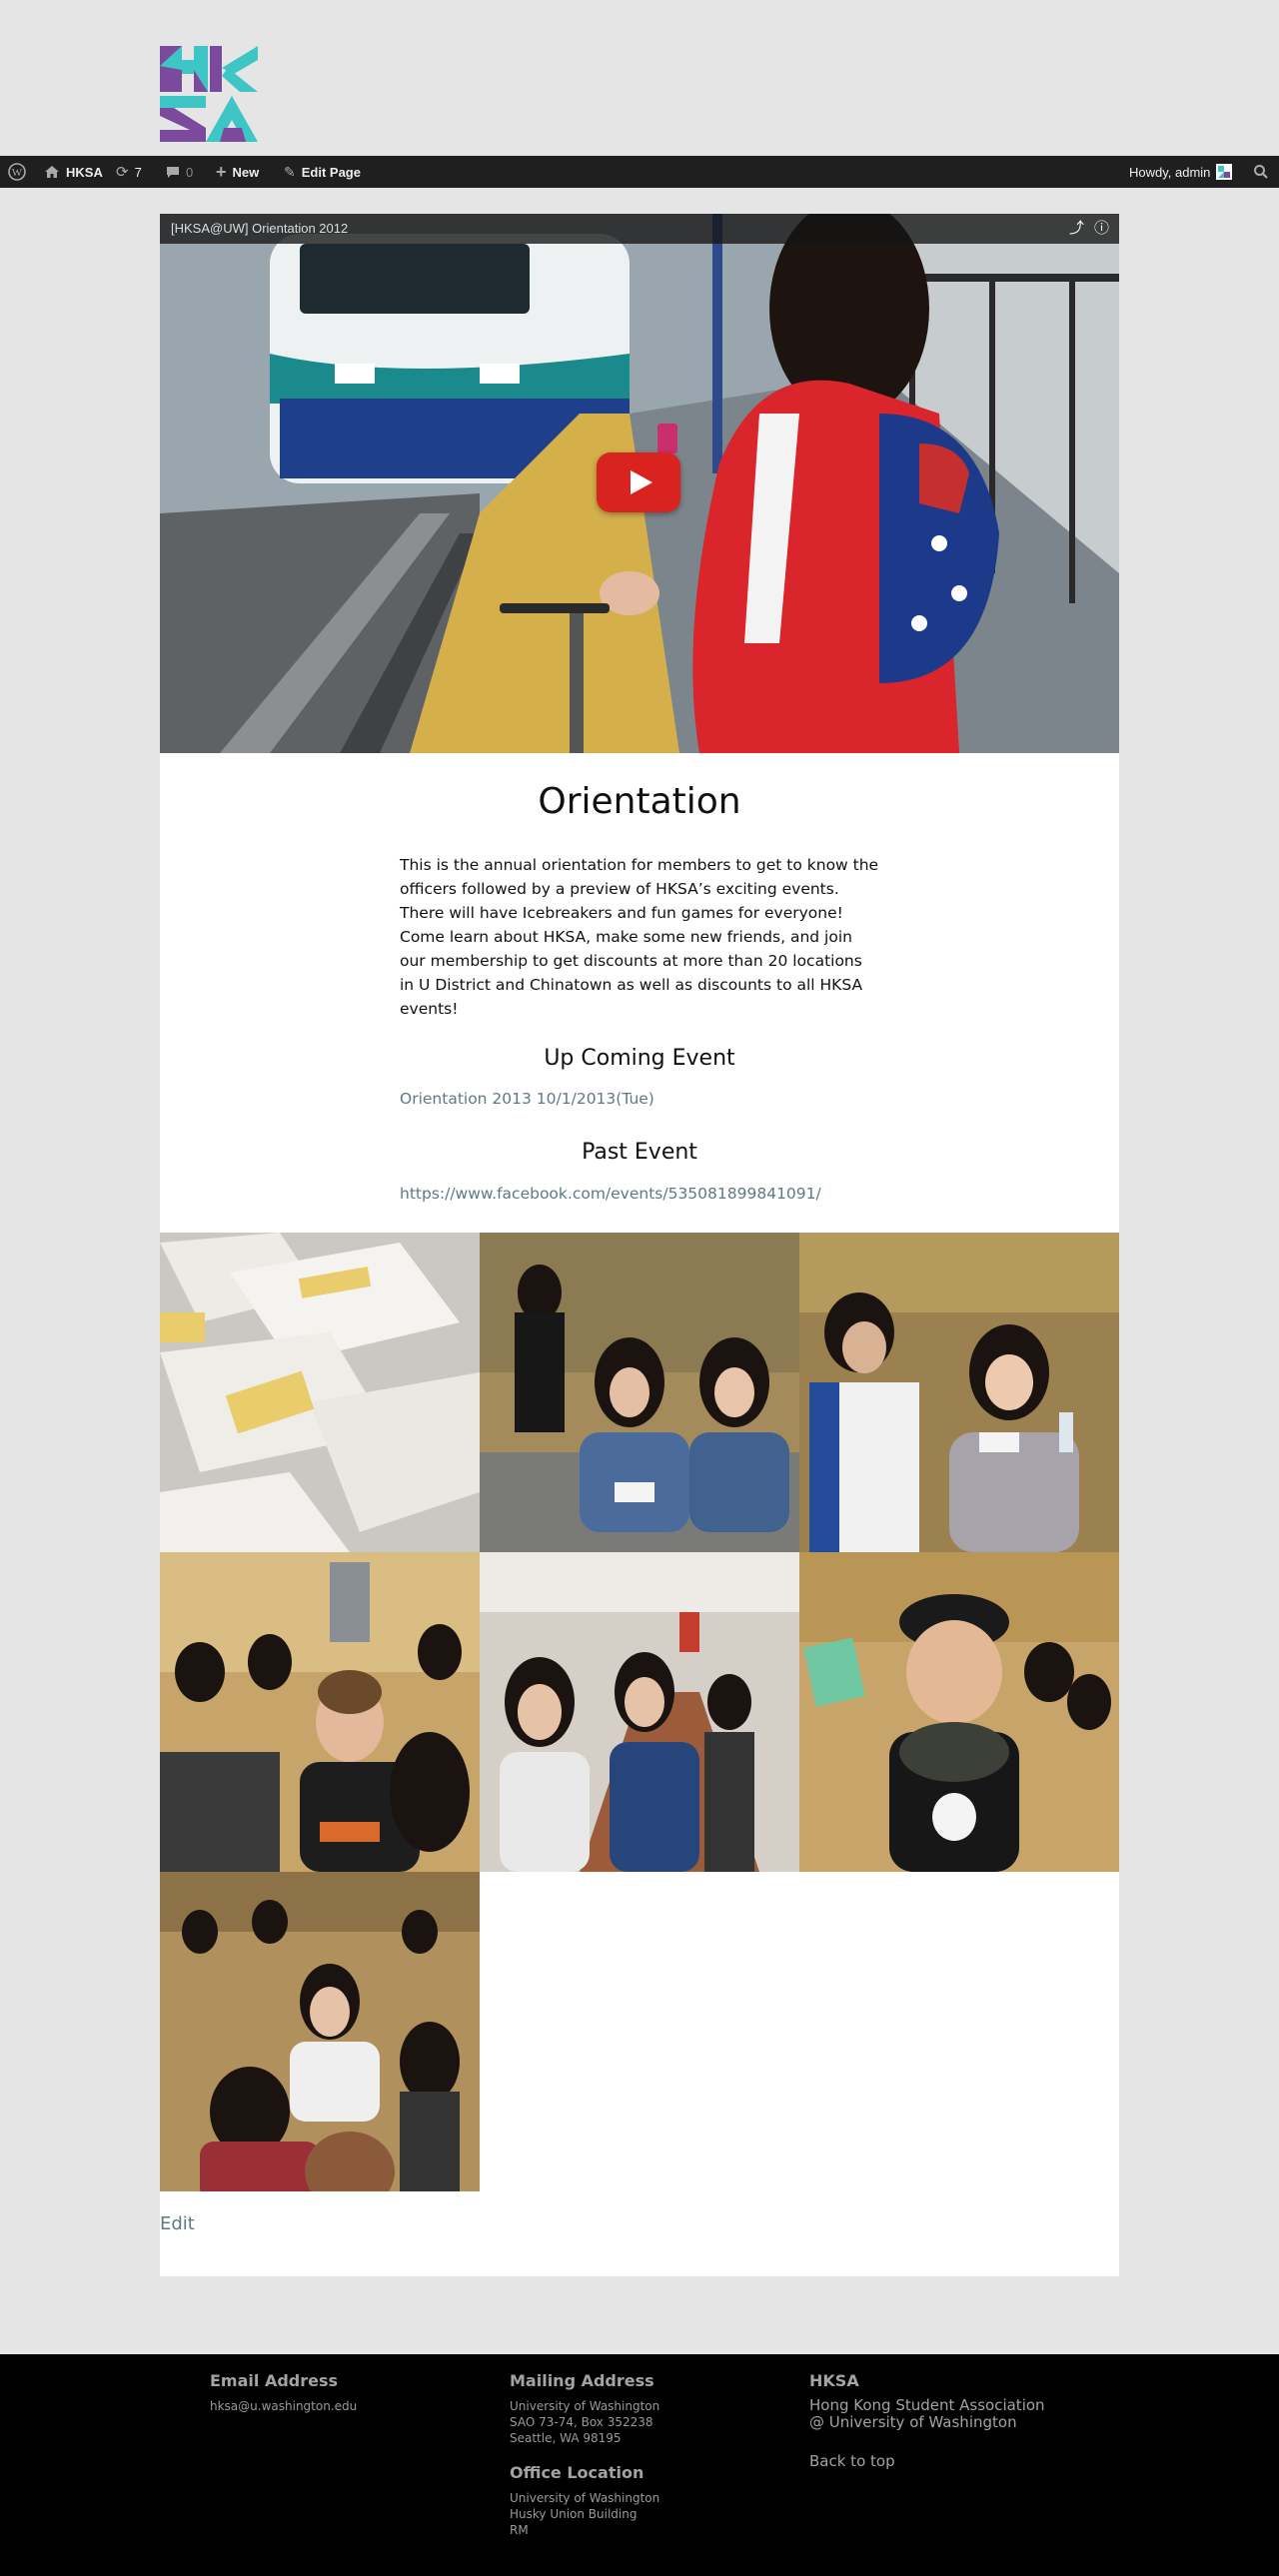 The width and height of the screenshot is (1279, 2576). Describe the element at coordinates (639, 1059) in the screenshot. I see `upcoming-event-heading: Up Coming Event` at that location.